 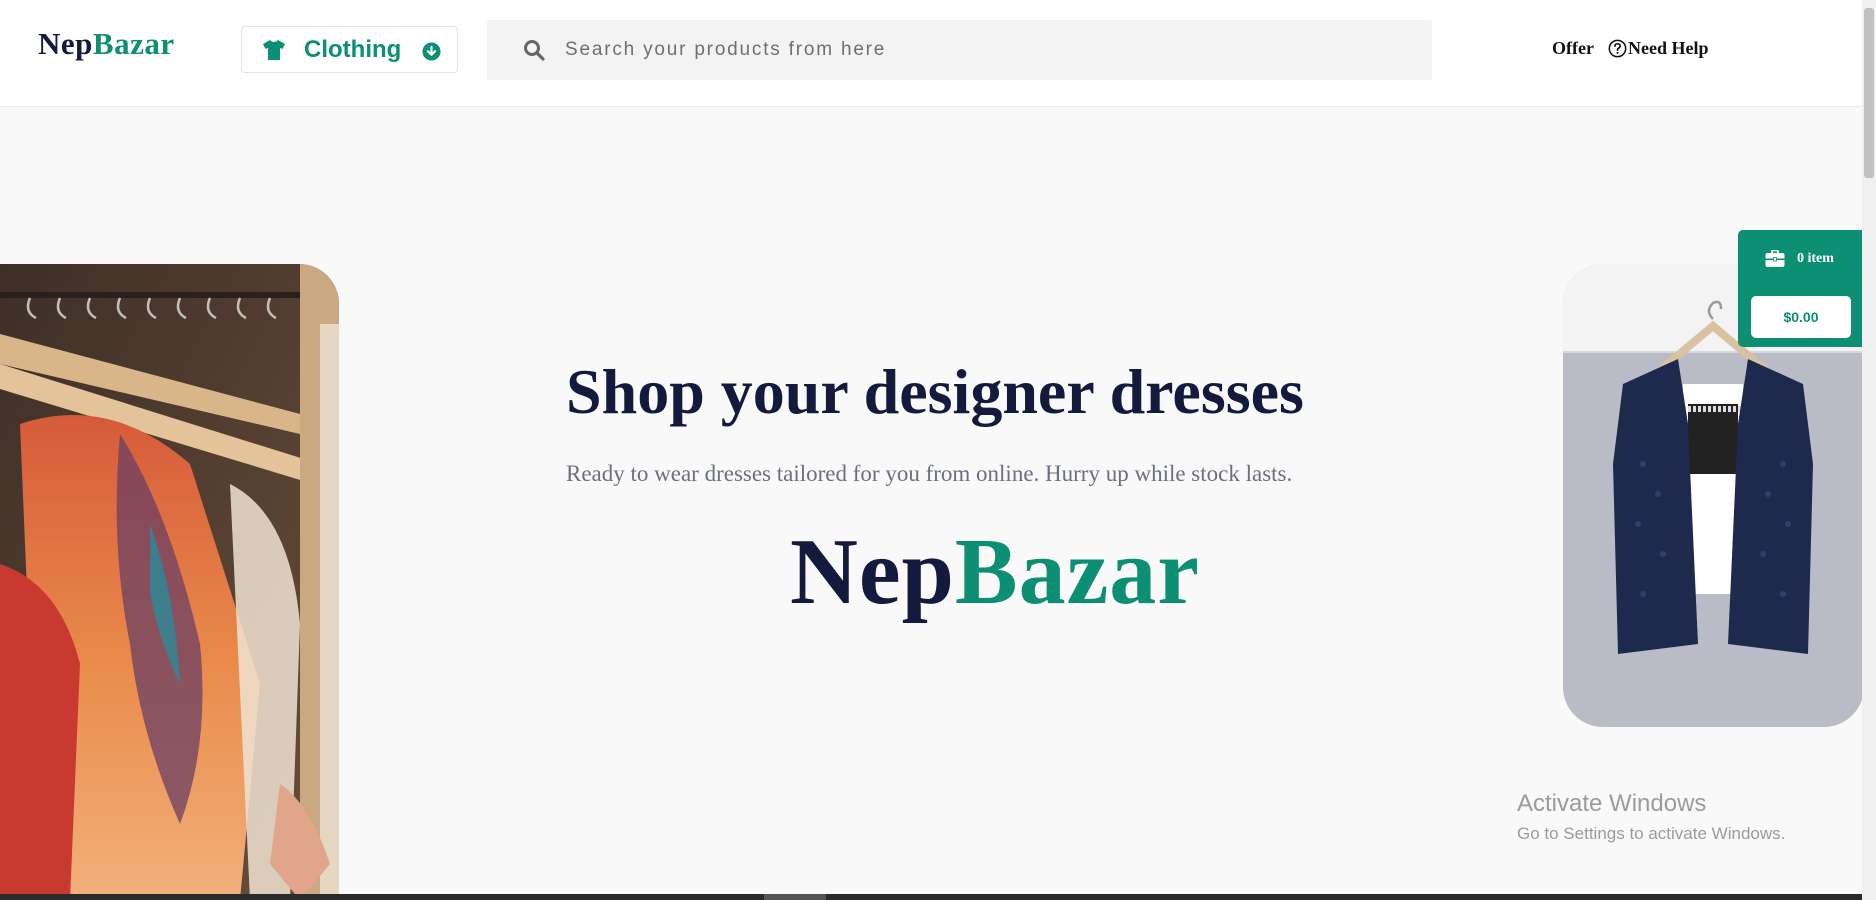 What do you see at coordinates (431, 51) in the screenshot?
I see `chevron-down-circle-icon` at bounding box center [431, 51].